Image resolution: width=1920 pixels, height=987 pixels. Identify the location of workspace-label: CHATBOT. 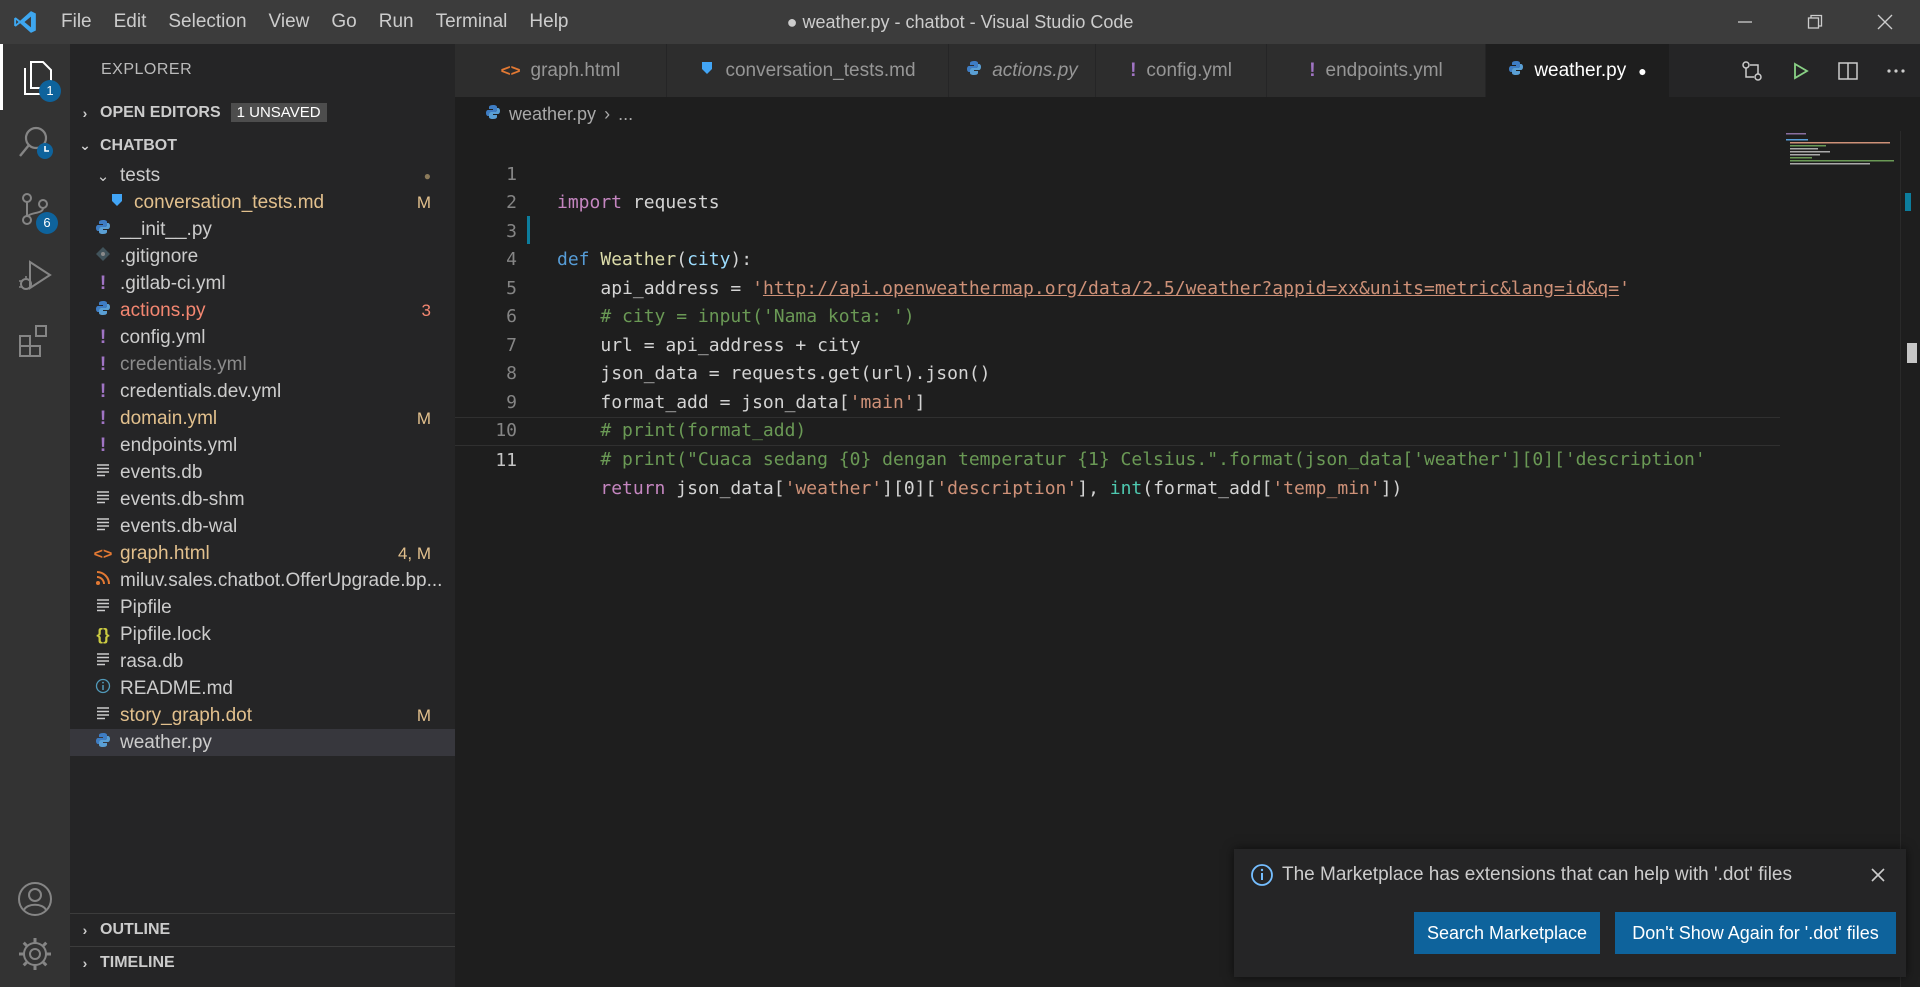
(139, 145).